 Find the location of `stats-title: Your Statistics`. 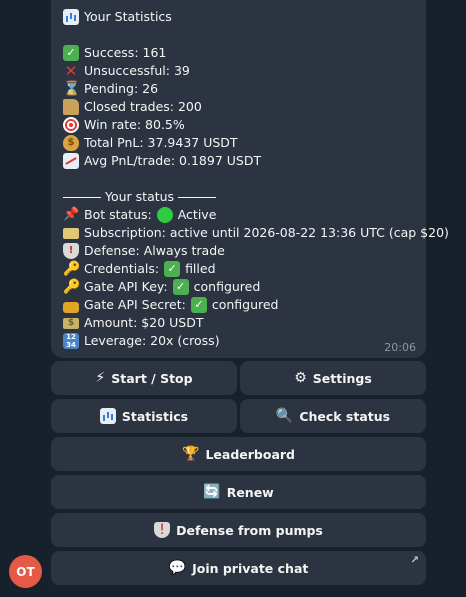

stats-title: Your Statistics is located at coordinates (128, 16).